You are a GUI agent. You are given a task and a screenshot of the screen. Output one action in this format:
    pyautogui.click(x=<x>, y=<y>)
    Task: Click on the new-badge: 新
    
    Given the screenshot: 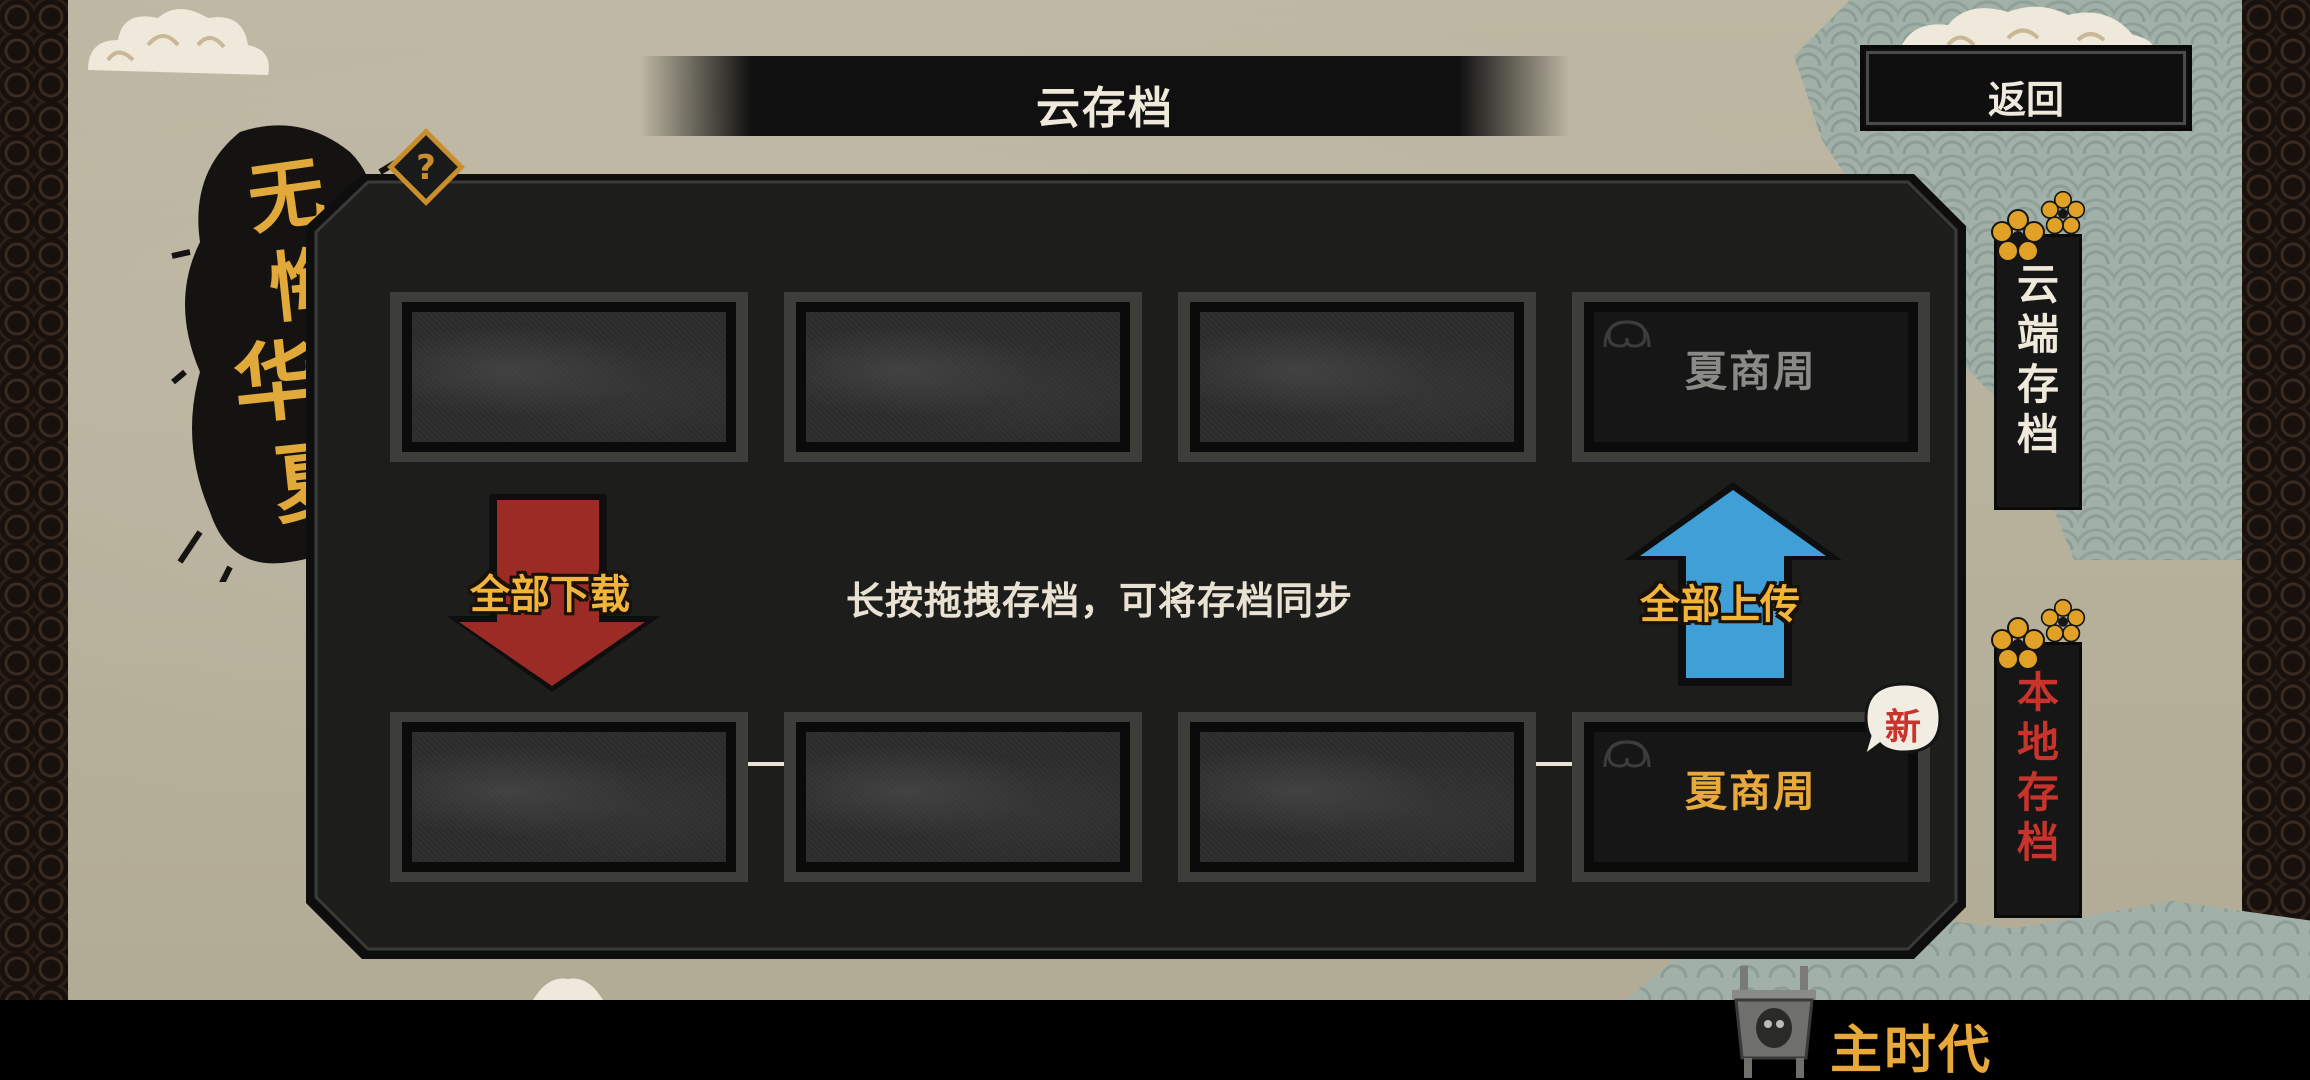 What is the action you would take?
    pyautogui.click(x=1902, y=720)
    